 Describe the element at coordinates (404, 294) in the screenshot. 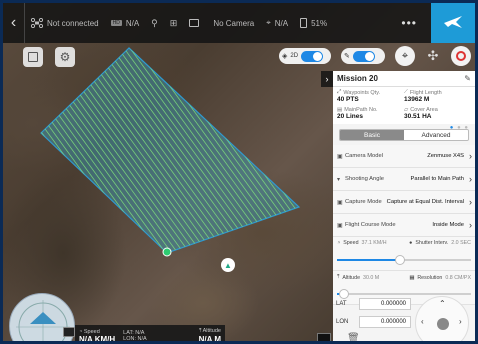

I see `altitude-slider` at that location.